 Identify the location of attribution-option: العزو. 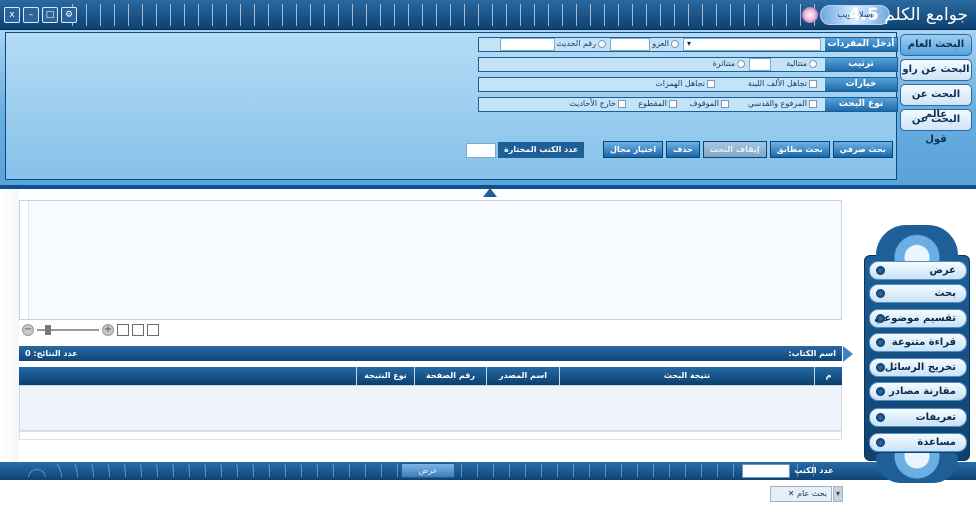
(665, 43).